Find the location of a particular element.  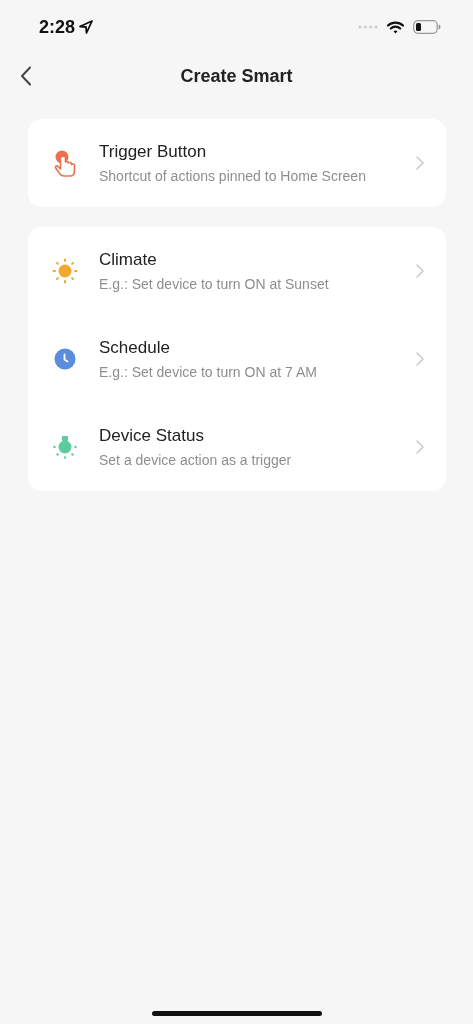

item-description: E.g.: Set device to turn ON at Sunset is located at coordinates (214, 284).